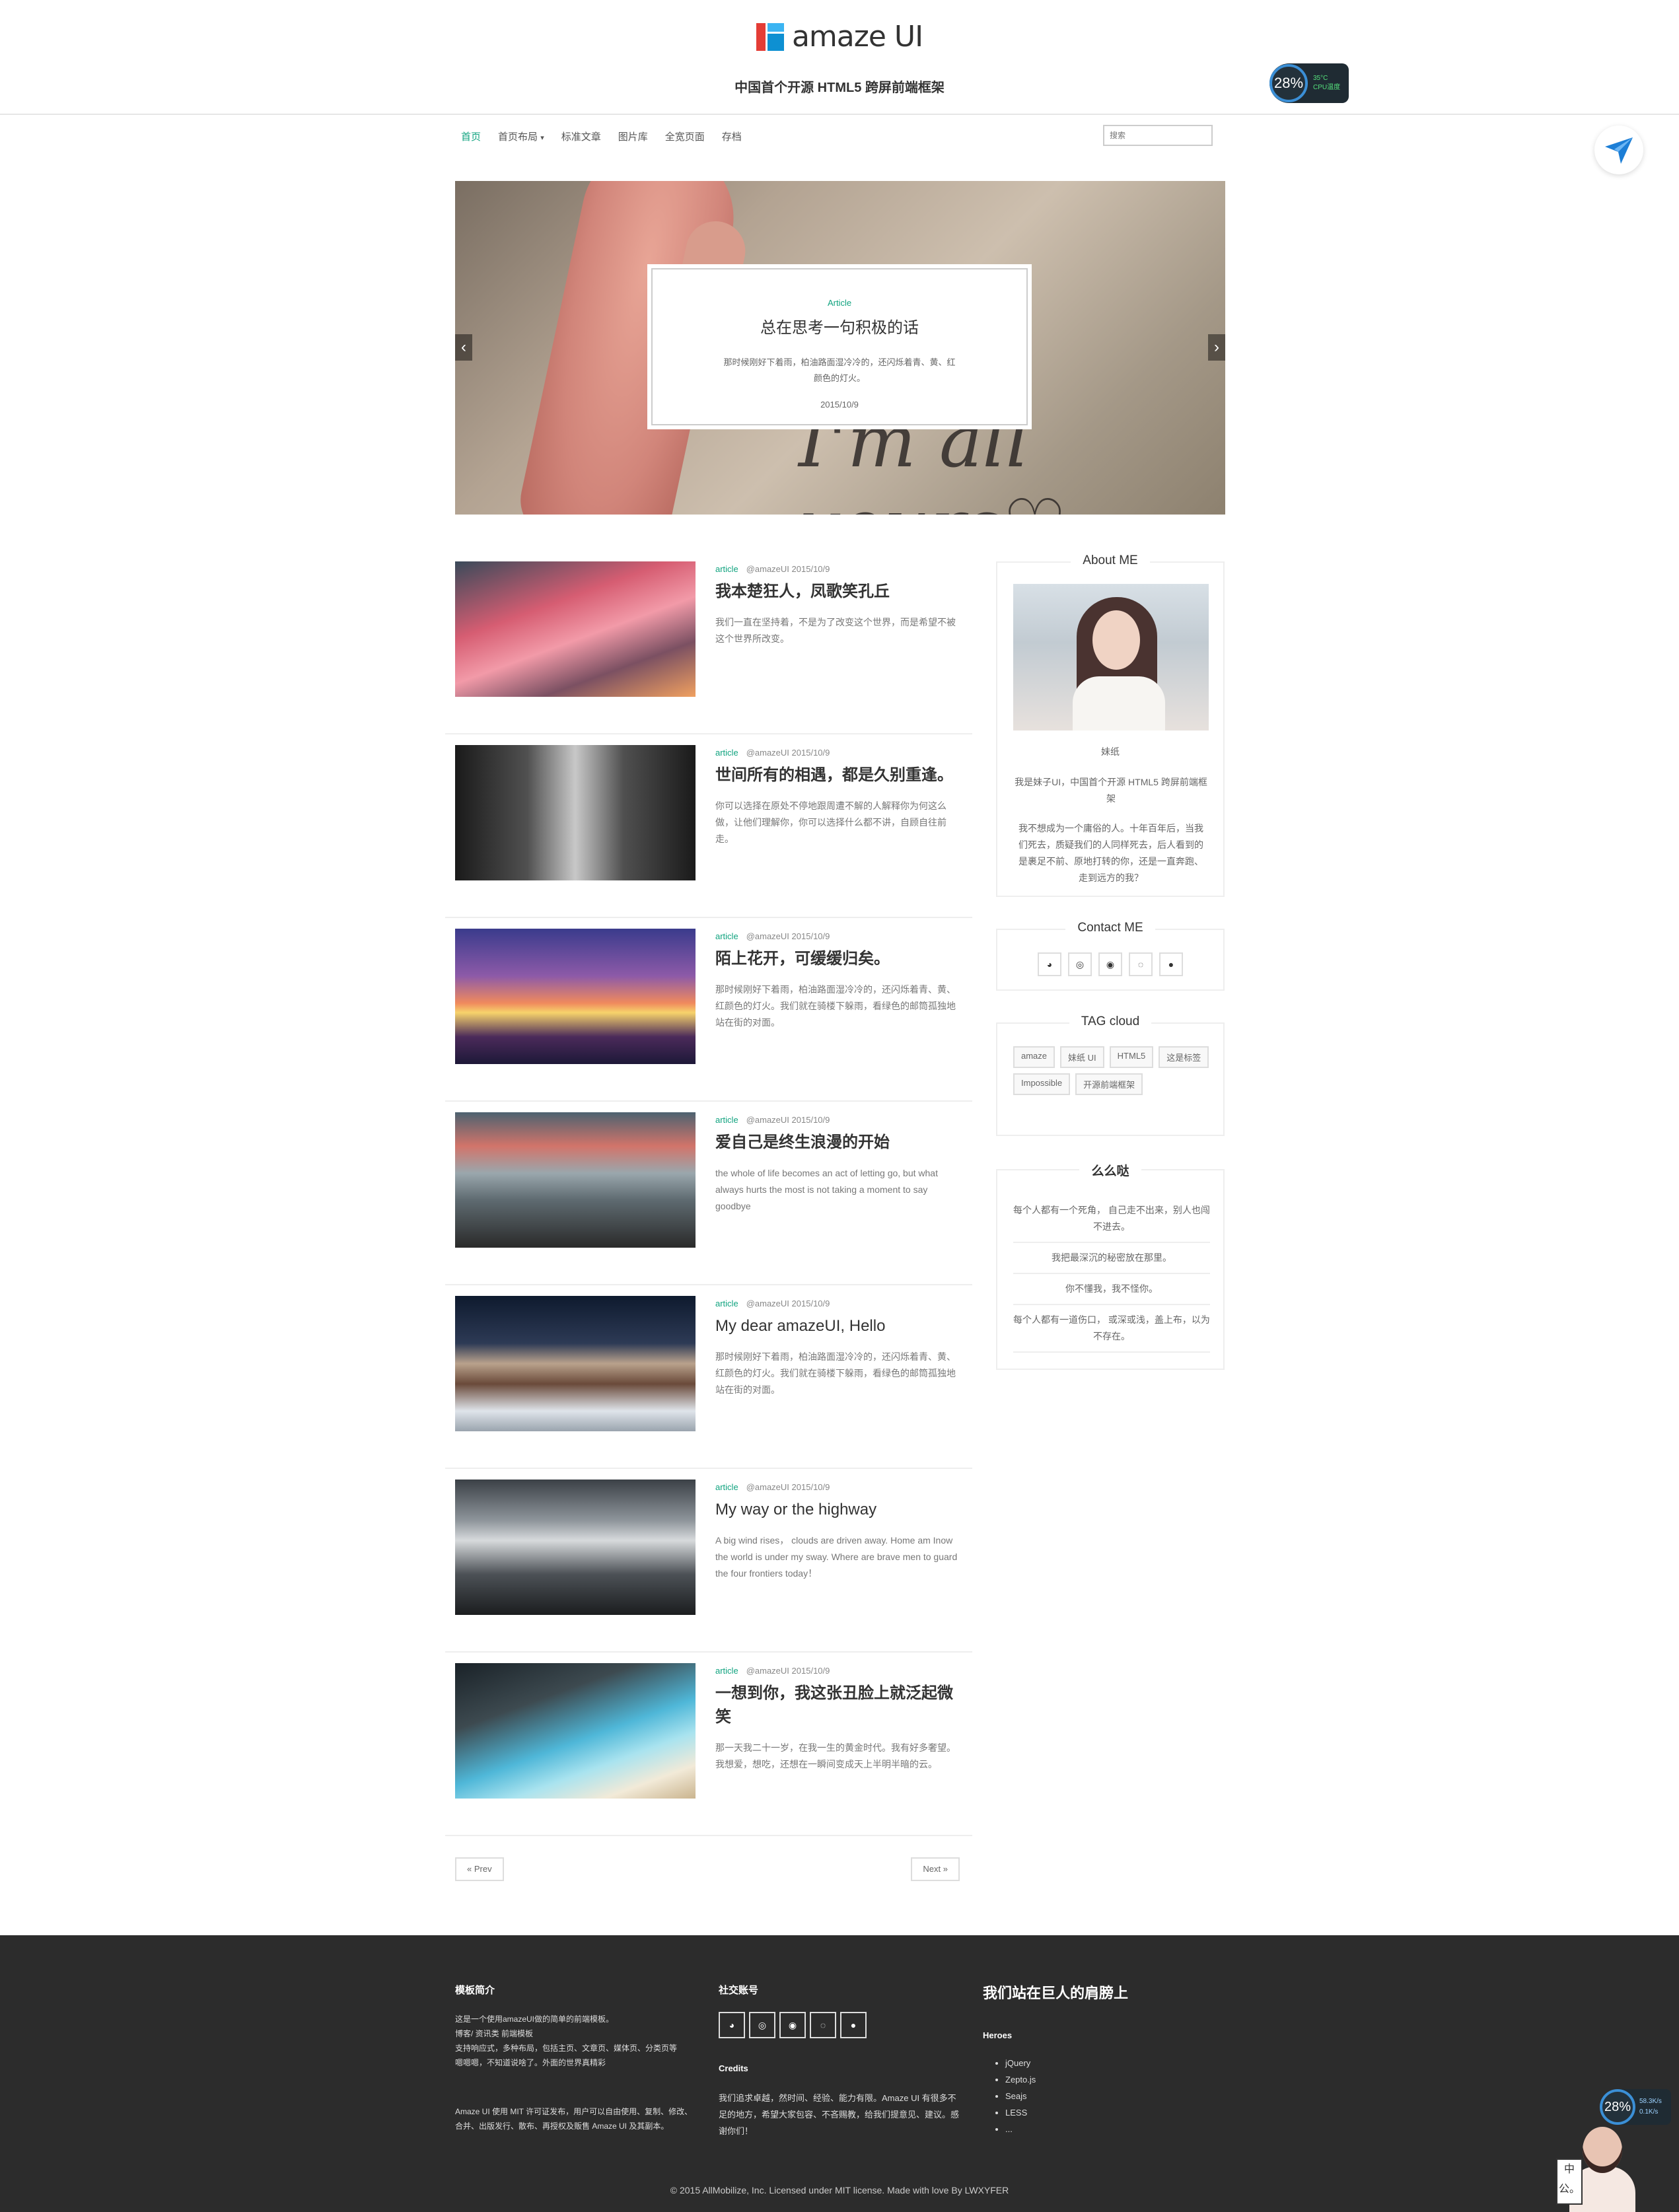 Image resolution: width=1679 pixels, height=2212 pixels. I want to click on mascot-widget: 中公。, so click(1602, 2169).